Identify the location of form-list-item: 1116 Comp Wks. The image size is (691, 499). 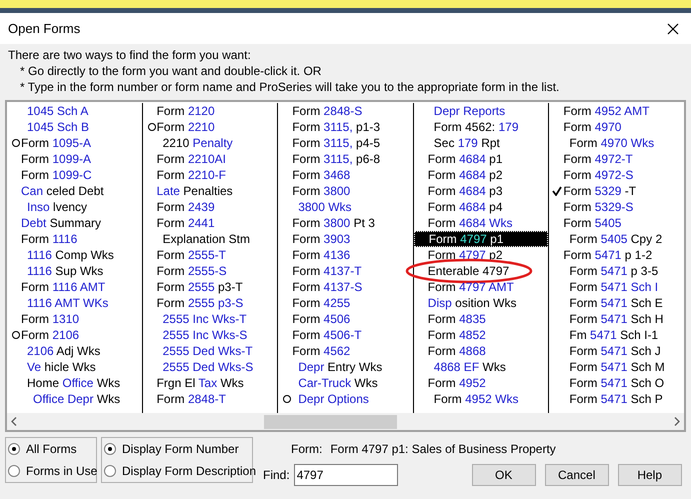
(60, 255).